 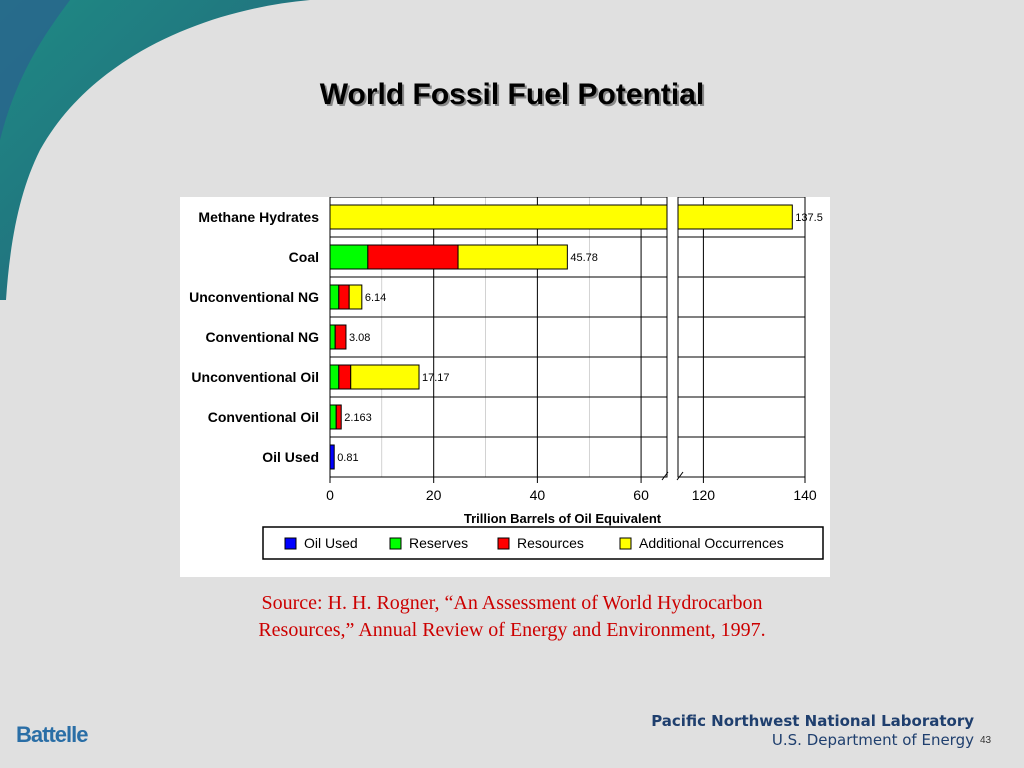 I want to click on page-number: 43, so click(x=986, y=740).